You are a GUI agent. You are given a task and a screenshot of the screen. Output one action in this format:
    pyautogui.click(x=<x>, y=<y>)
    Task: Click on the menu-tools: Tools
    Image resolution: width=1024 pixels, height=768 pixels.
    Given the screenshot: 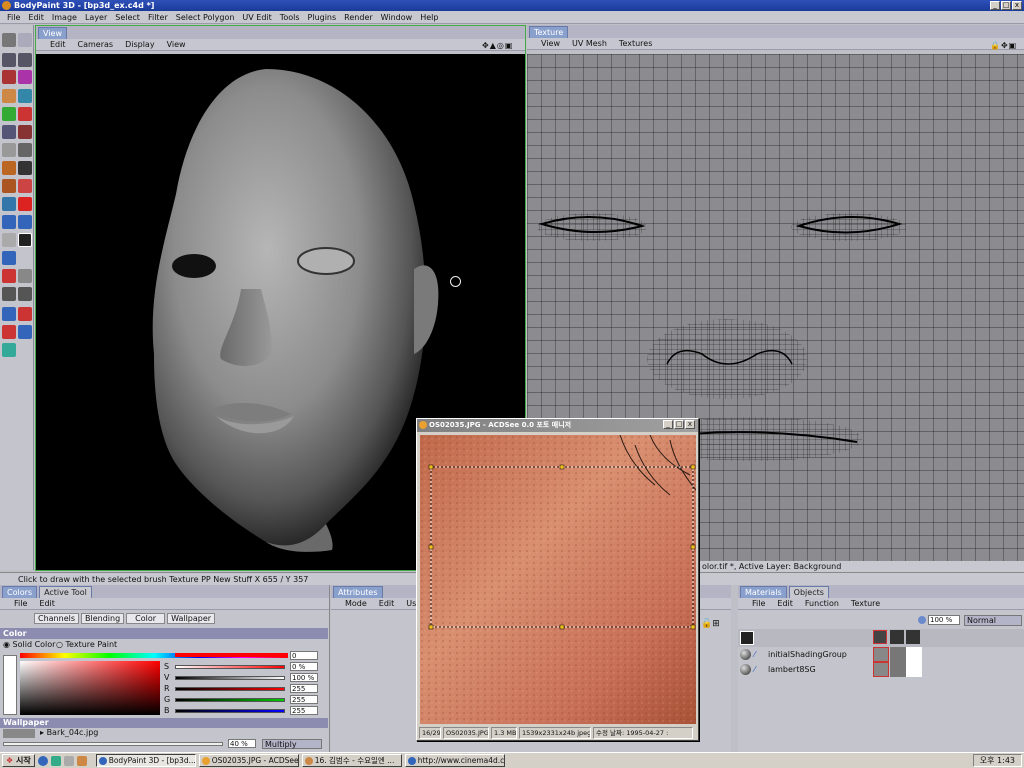 What is the action you would take?
    pyautogui.click(x=290, y=17)
    